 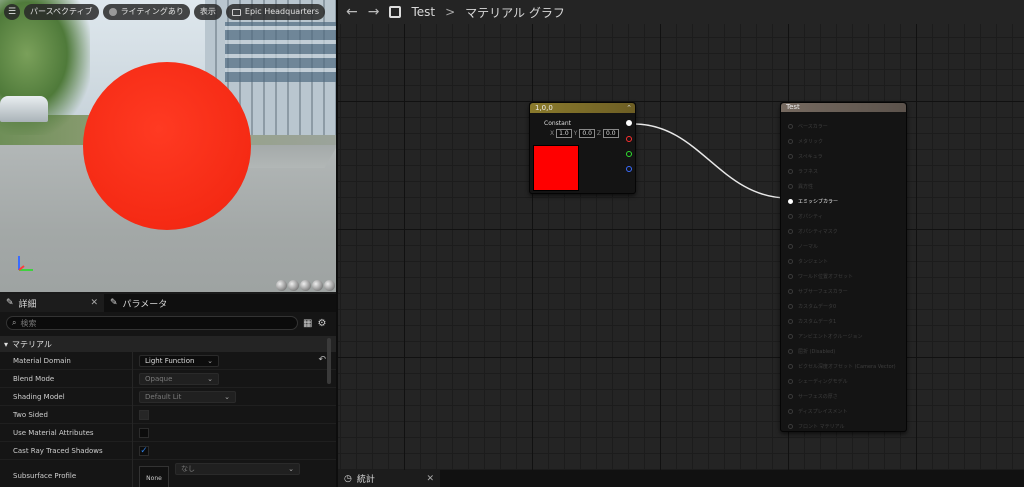 I want to click on input-pin-row: オパシティマスク, so click(x=842, y=231).